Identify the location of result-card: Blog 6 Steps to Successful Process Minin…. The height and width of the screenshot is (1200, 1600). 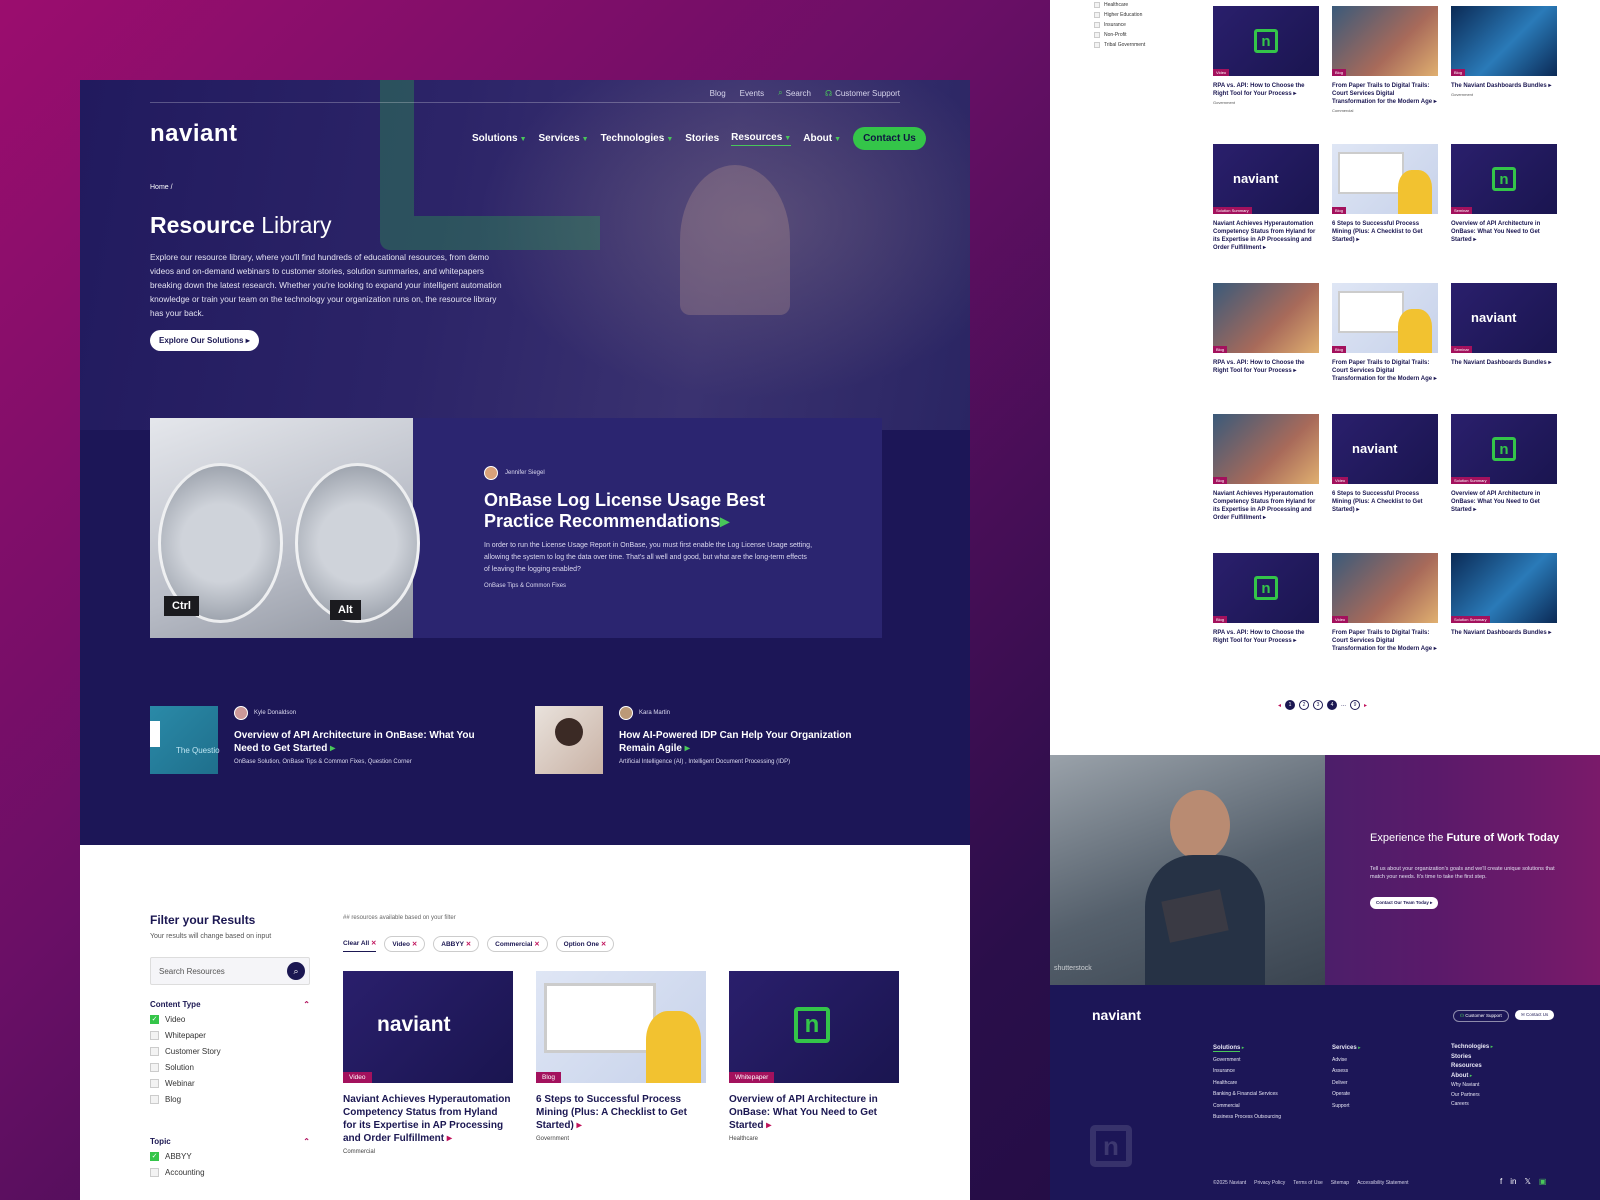
(621, 1056).